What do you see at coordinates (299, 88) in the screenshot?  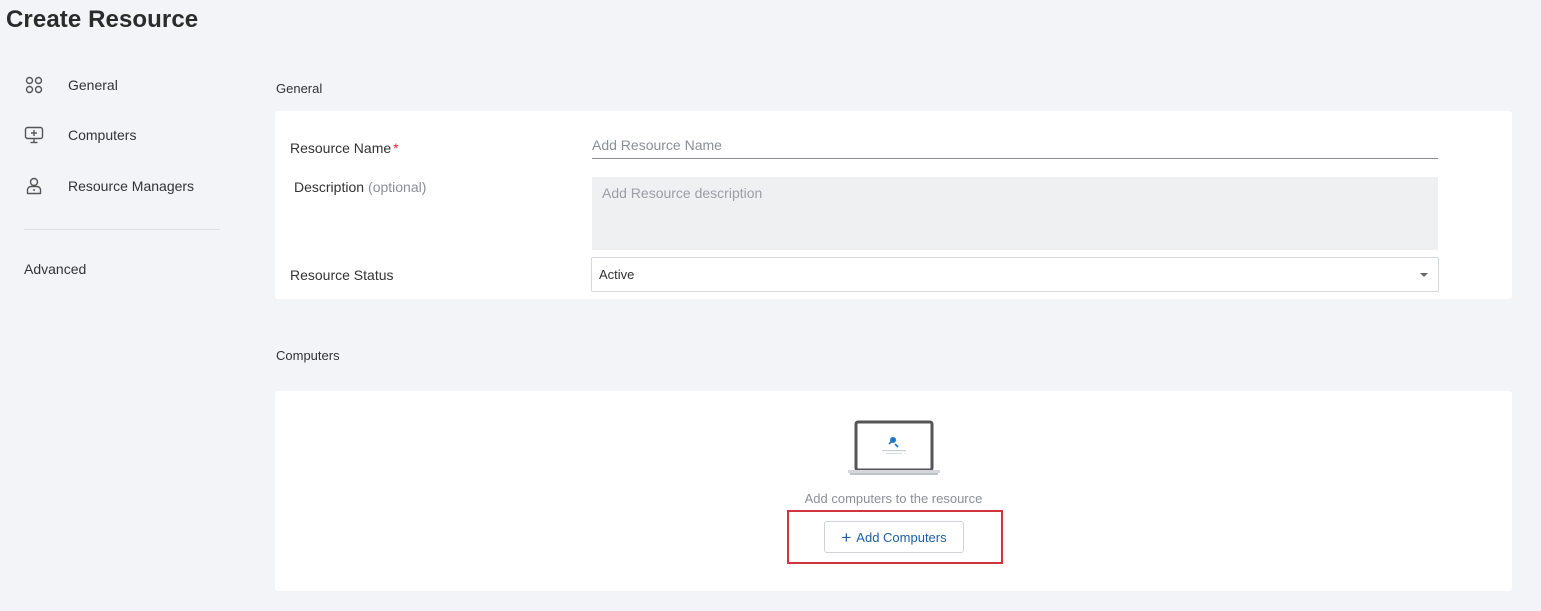 I see `general-section-title: General` at bounding box center [299, 88].